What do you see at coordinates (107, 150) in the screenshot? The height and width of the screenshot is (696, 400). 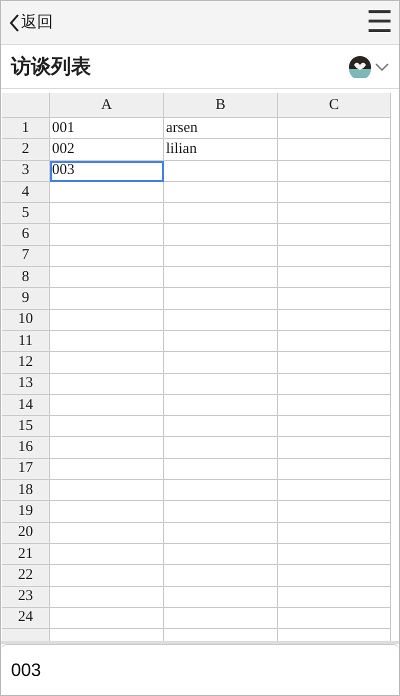 I see `table-cell: 002` at bounding box center [107, 150].